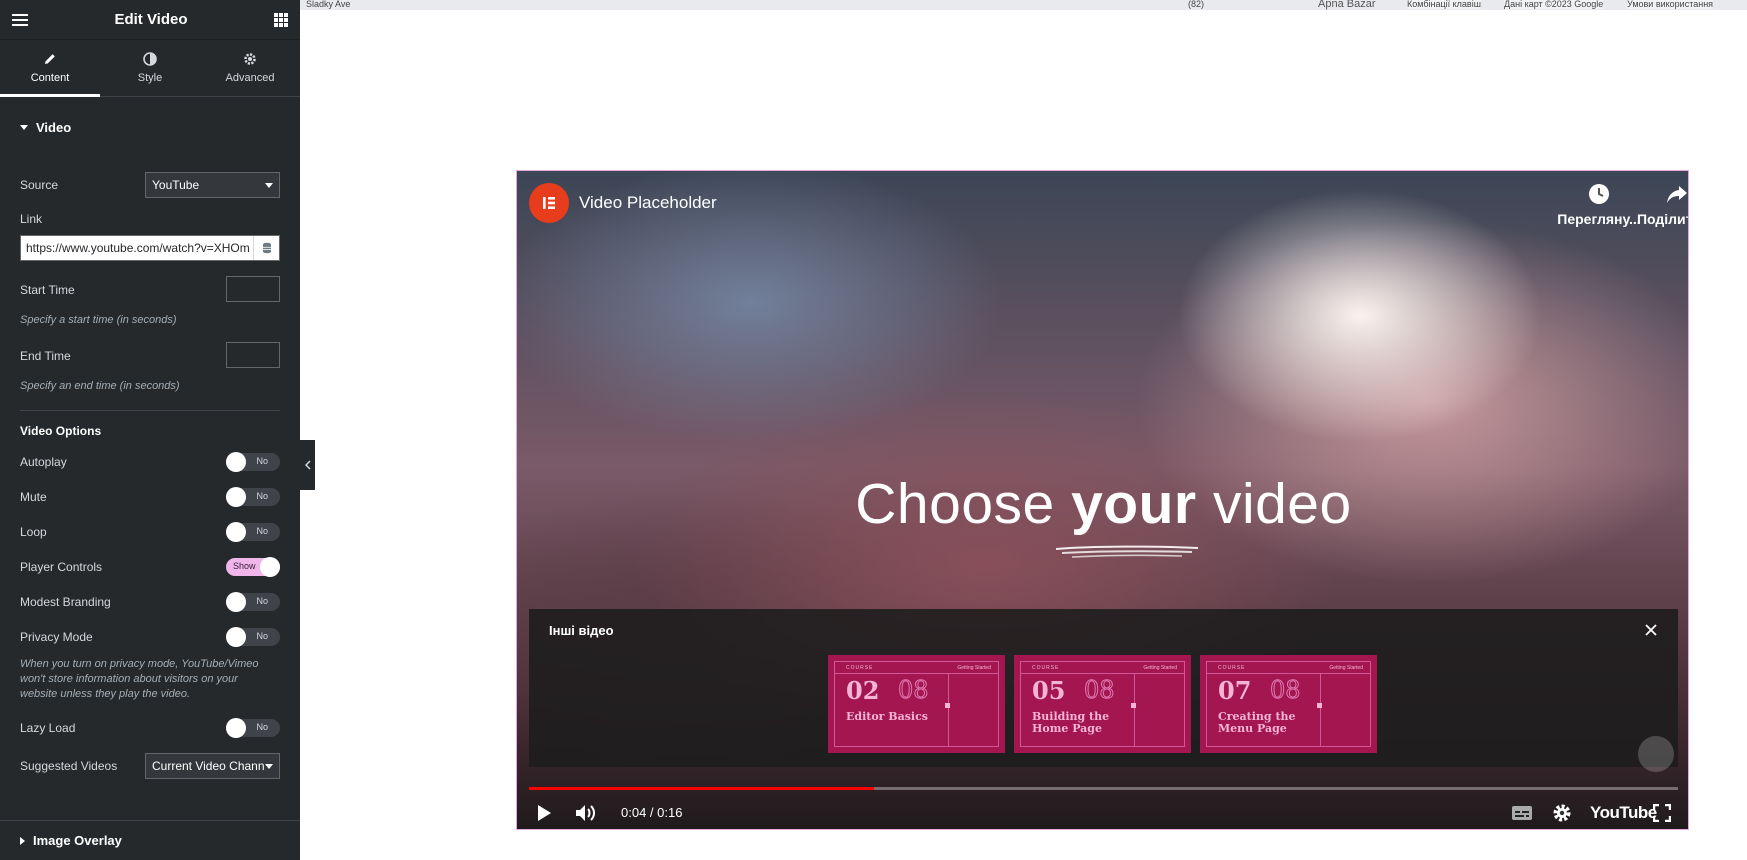 Image resolution: width=1747 pixels, height=860 pixels. I want to click on caret-down-icon, so click(24, 127).